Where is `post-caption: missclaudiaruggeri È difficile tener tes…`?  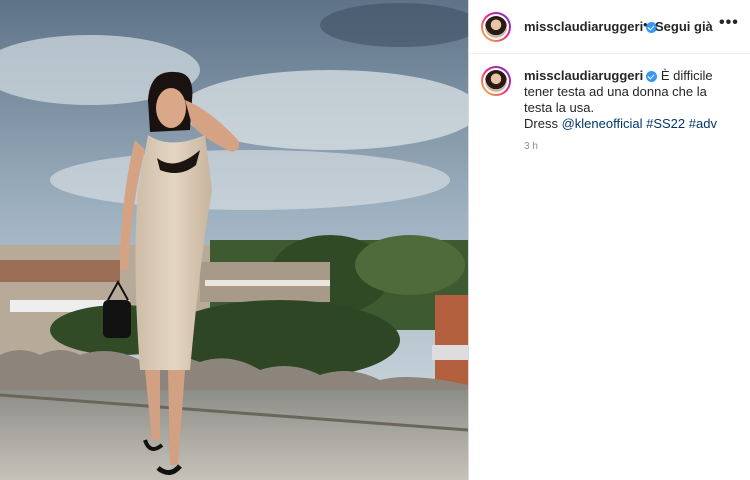
post-caption: missclaudiaruggeri È difficile tener tes… is located at coordinates (624, 100).